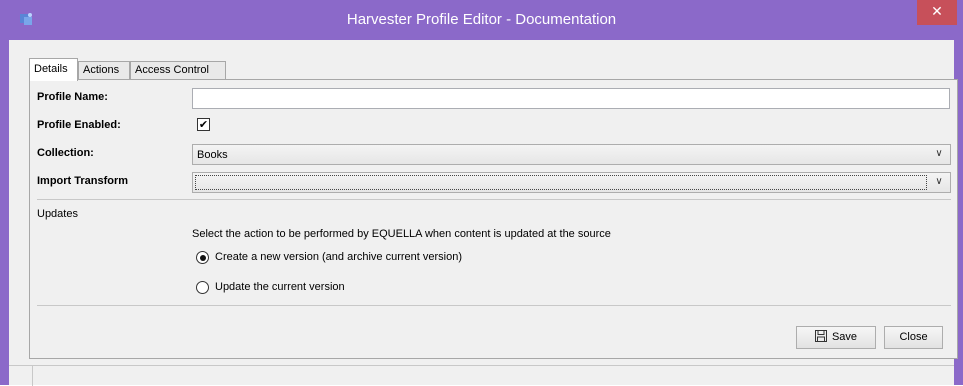 The width and height of the screenshot is (963, 386). Describe the element at coordinates (820, 336) in the screenshot. I see `floppy-disk-icon` at that location.